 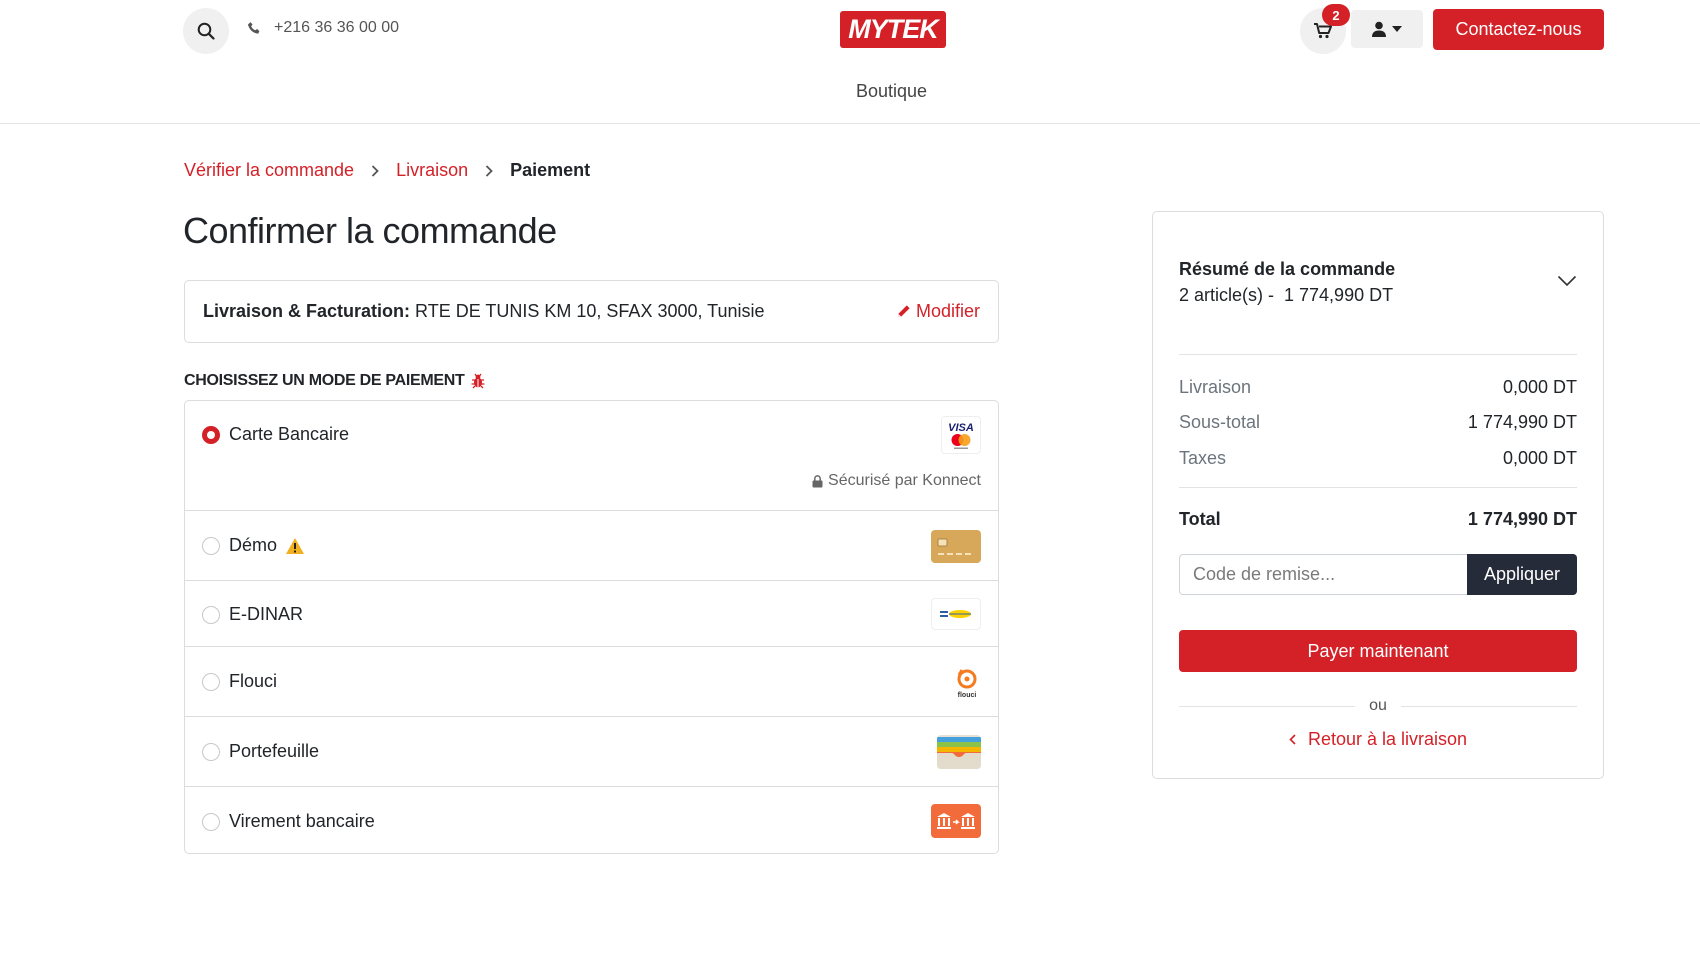 What do you see at coordinates (337, 27) in the screenshot?
I see `phone-number: +216 36 36 00 00` at bounding box center [337, 27].